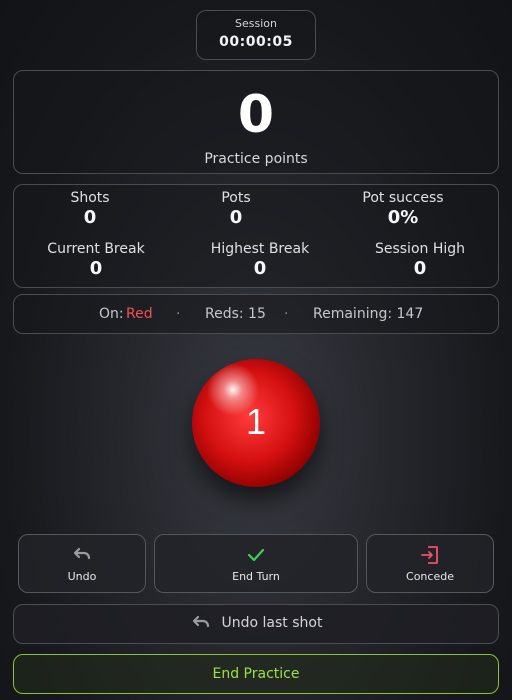 The width and height of the screenshot is (512, 700). Describe the element at coordinates (272, 623) in the screenshot. I see `undo-last-shot-label: Undo last shot` at that location.